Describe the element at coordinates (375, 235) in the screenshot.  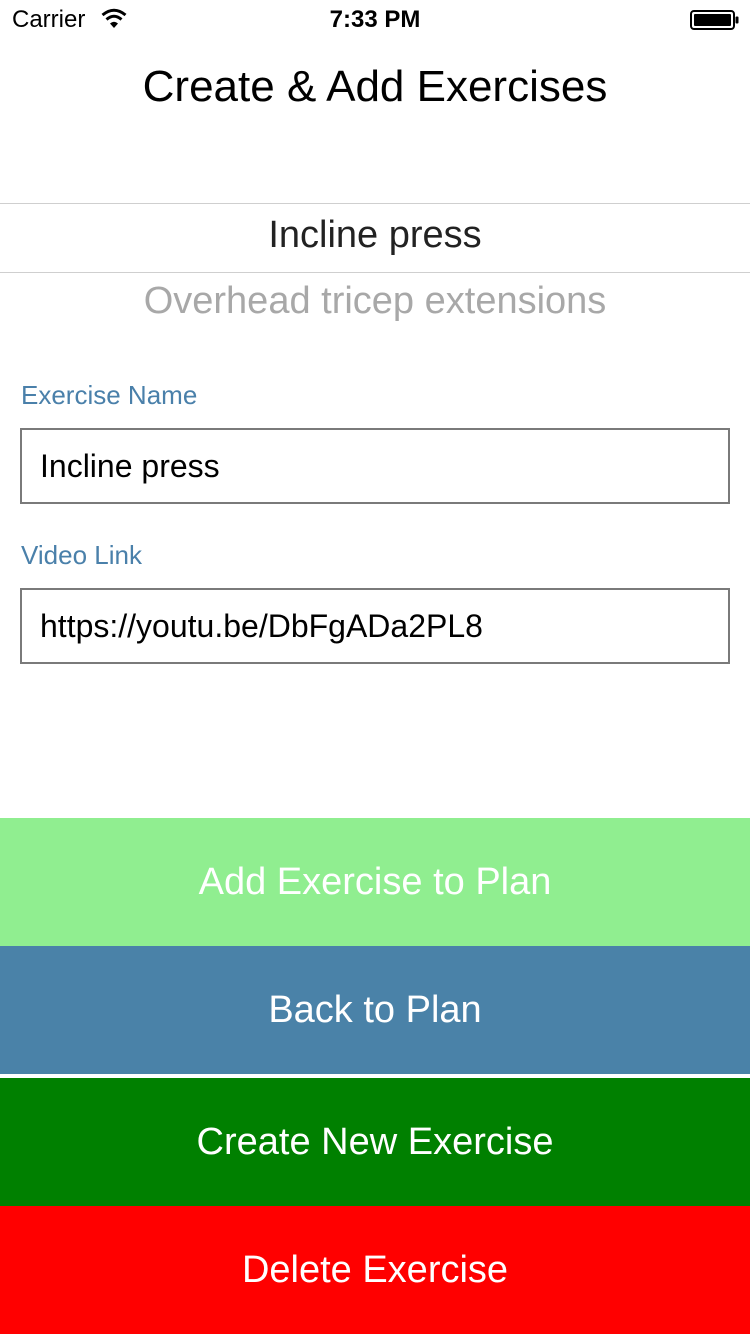
I see `picker-selected-item: Incline press` at that location.